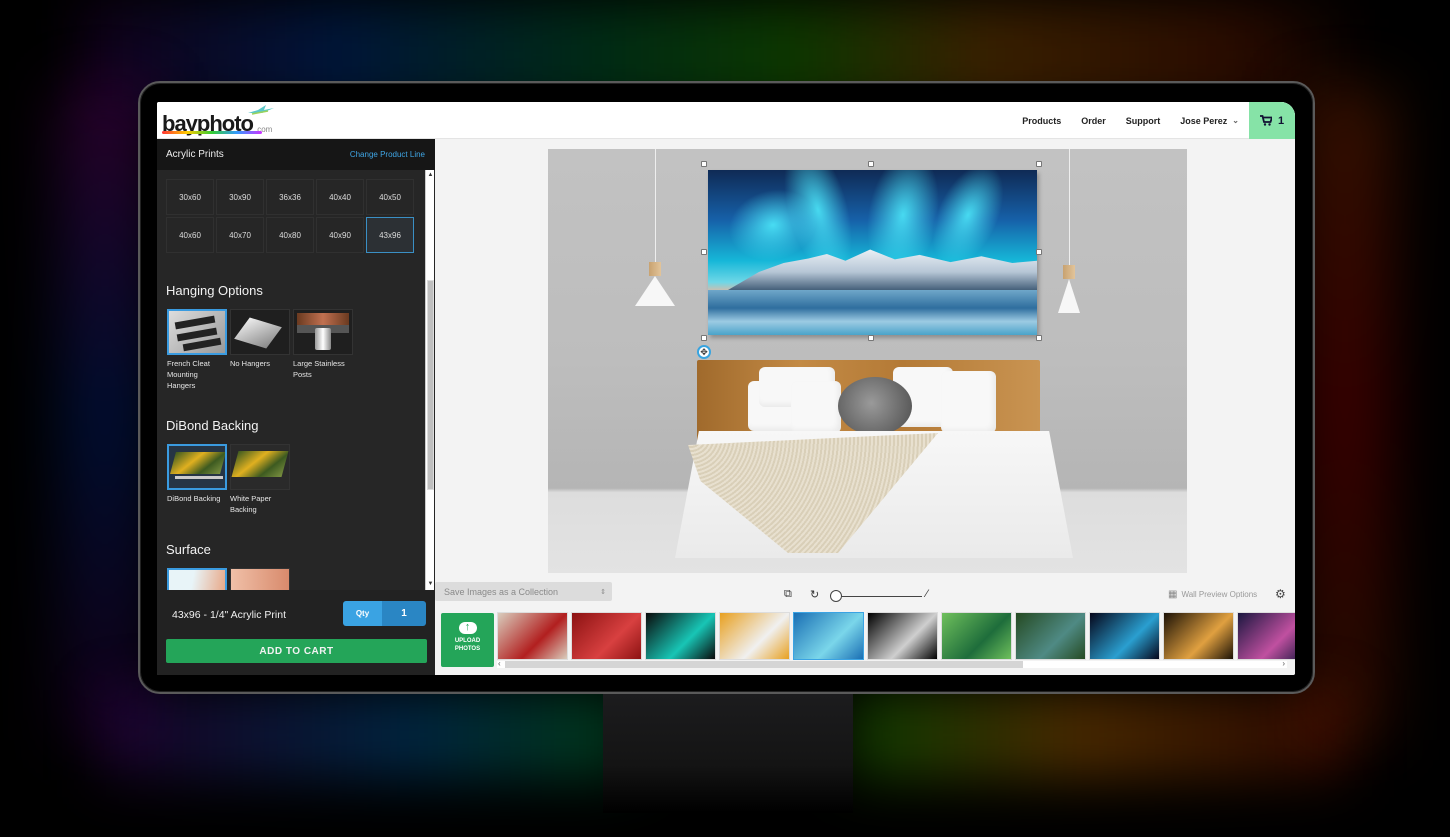 This screenshot has height=837, width=1450. I want to click on hanging-options-list: French Cleat Mounting Hangers No Hangers, so click(260, 350).